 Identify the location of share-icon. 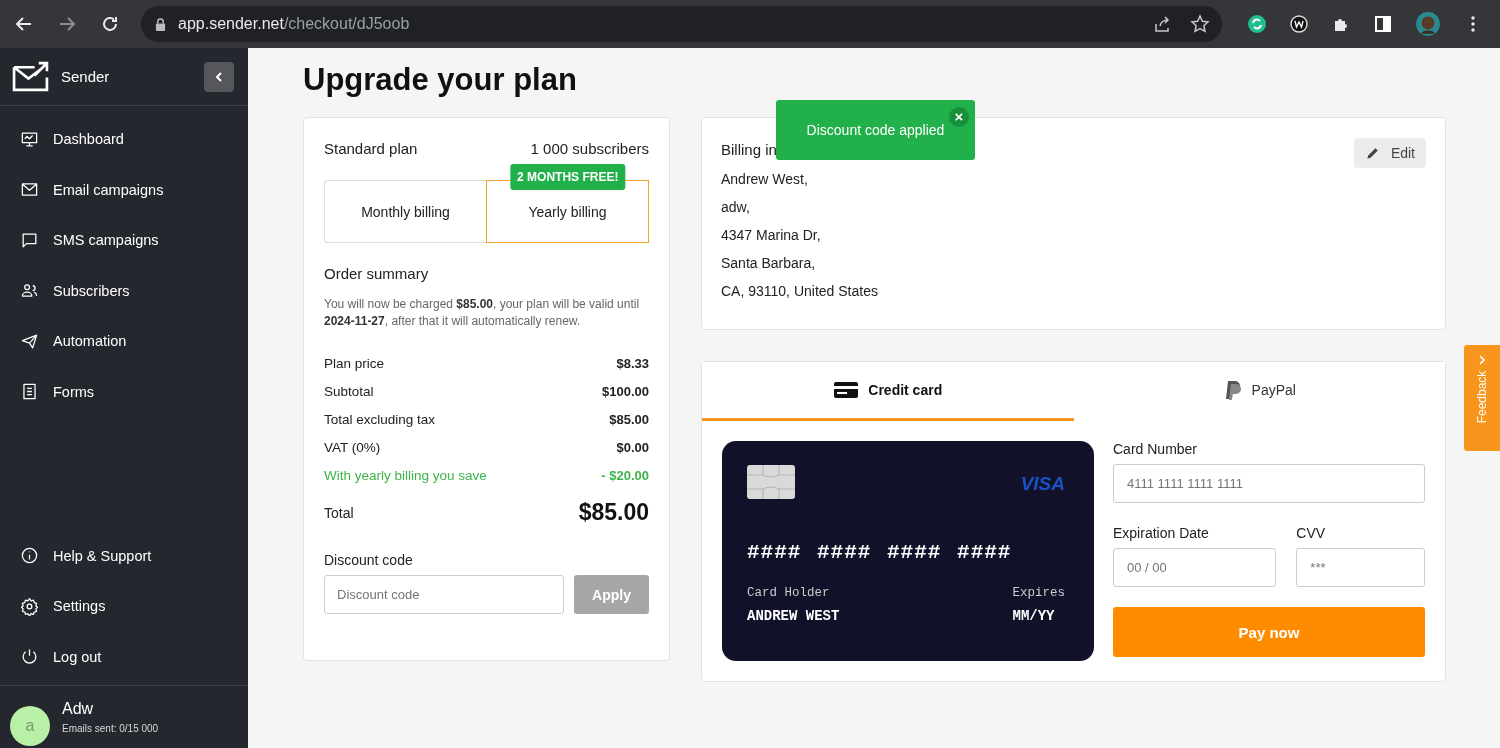
(1162, 24).